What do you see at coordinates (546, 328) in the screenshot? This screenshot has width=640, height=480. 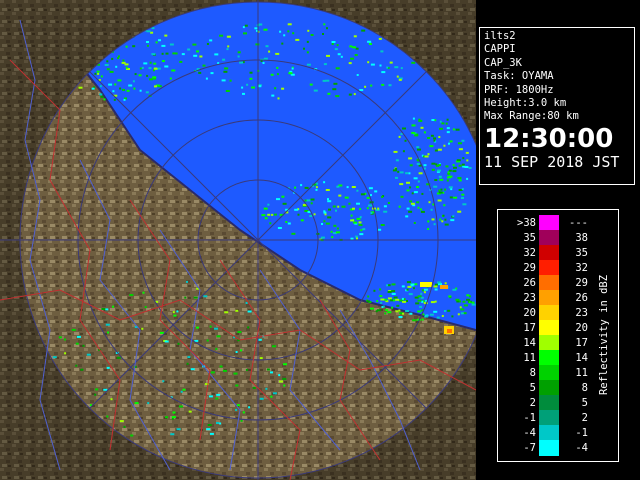 I see `legend-row: 17 20` at bounding box center [546, 328].